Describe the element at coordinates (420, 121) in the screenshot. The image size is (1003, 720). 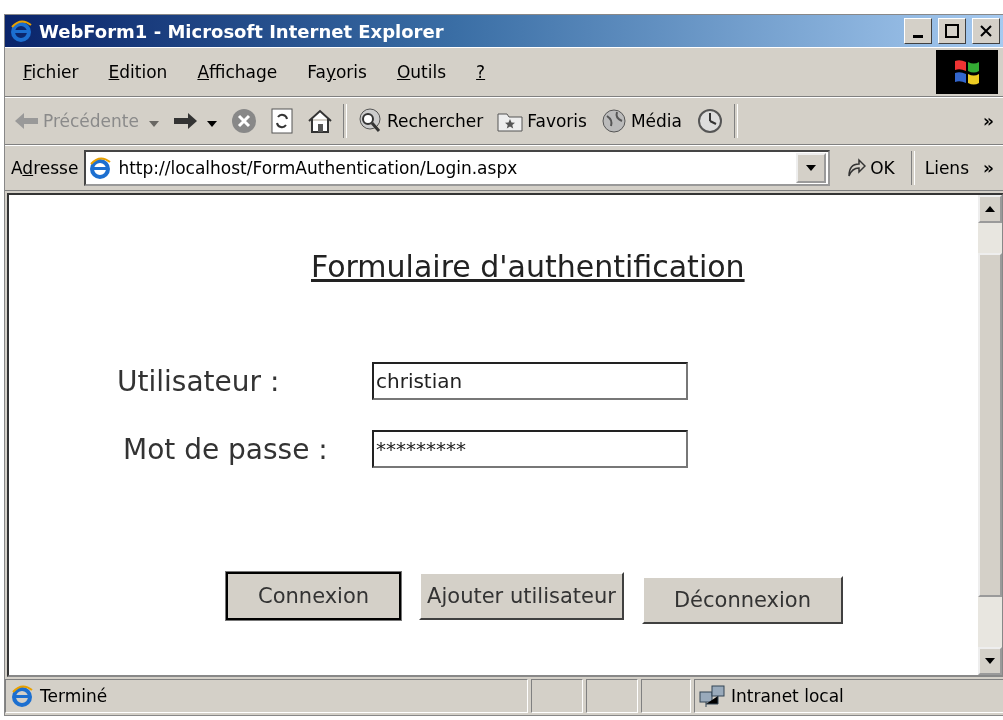
I see `search-button: Rechercher` at that location.